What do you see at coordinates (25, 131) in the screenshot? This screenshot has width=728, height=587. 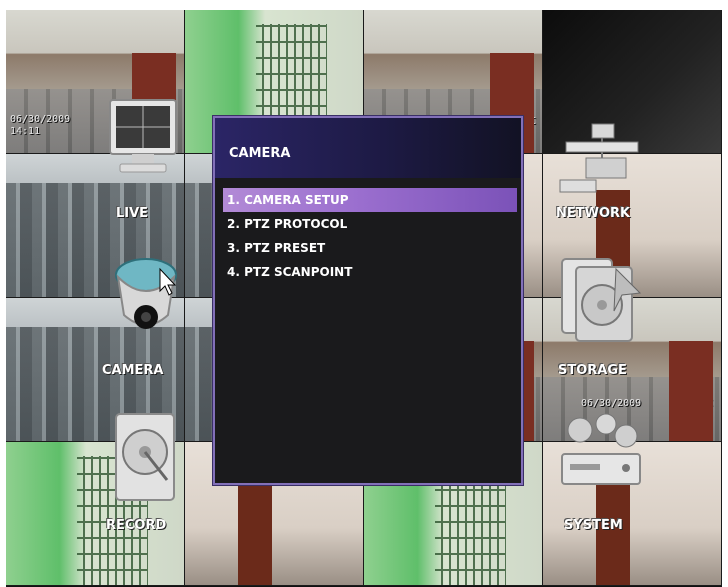 I see `osd-time: 14:11` at bounding box center [25, 131].